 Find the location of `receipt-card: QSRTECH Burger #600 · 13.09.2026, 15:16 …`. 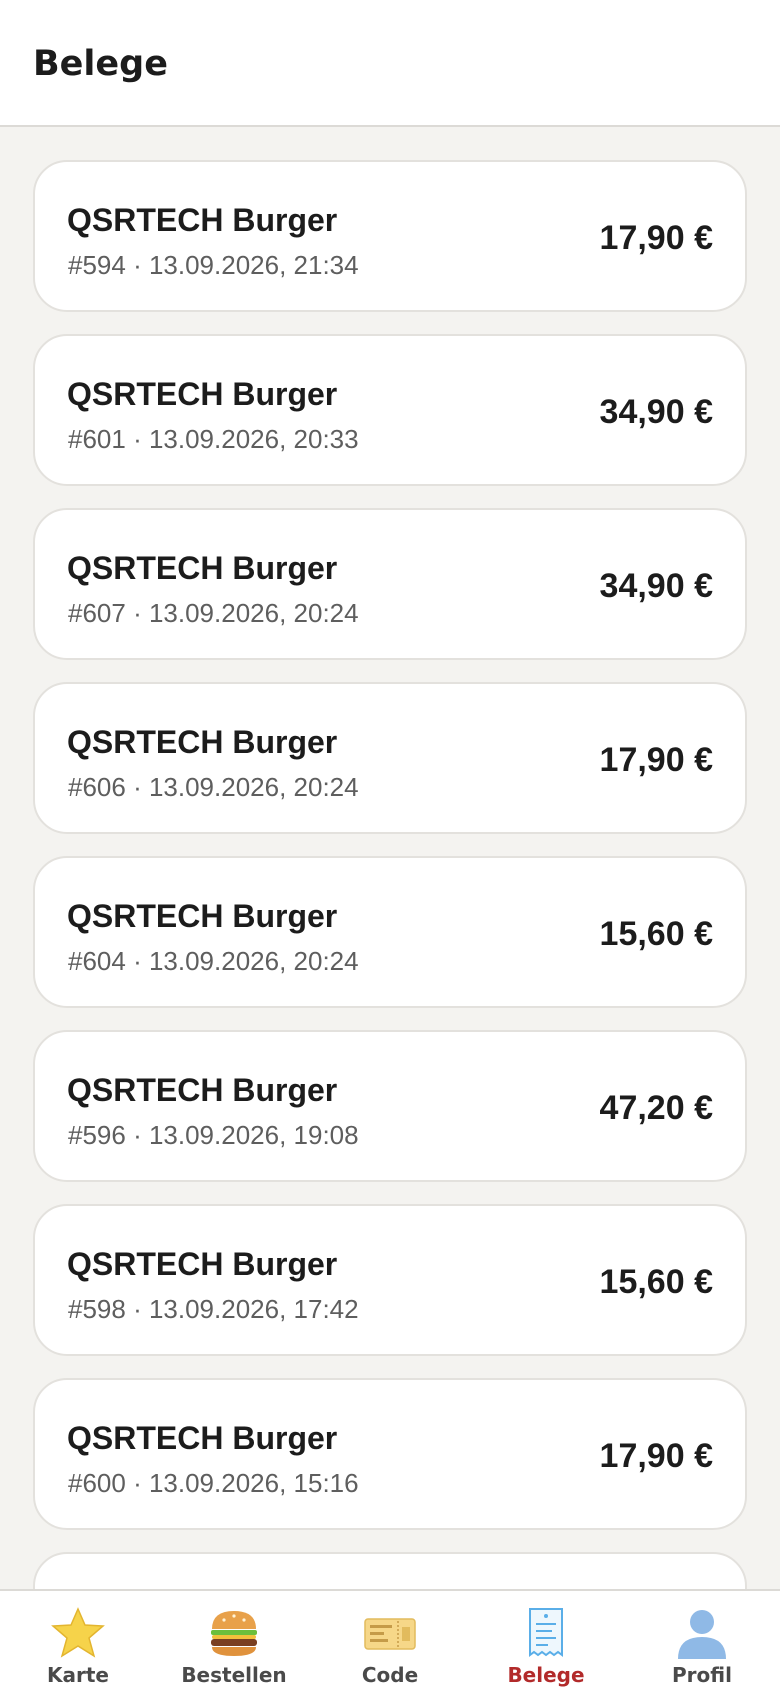

receipt-card: QSRTECH Burger #600 · 13.09.2026, 15:16 … is located at coordinates (390, 1454).